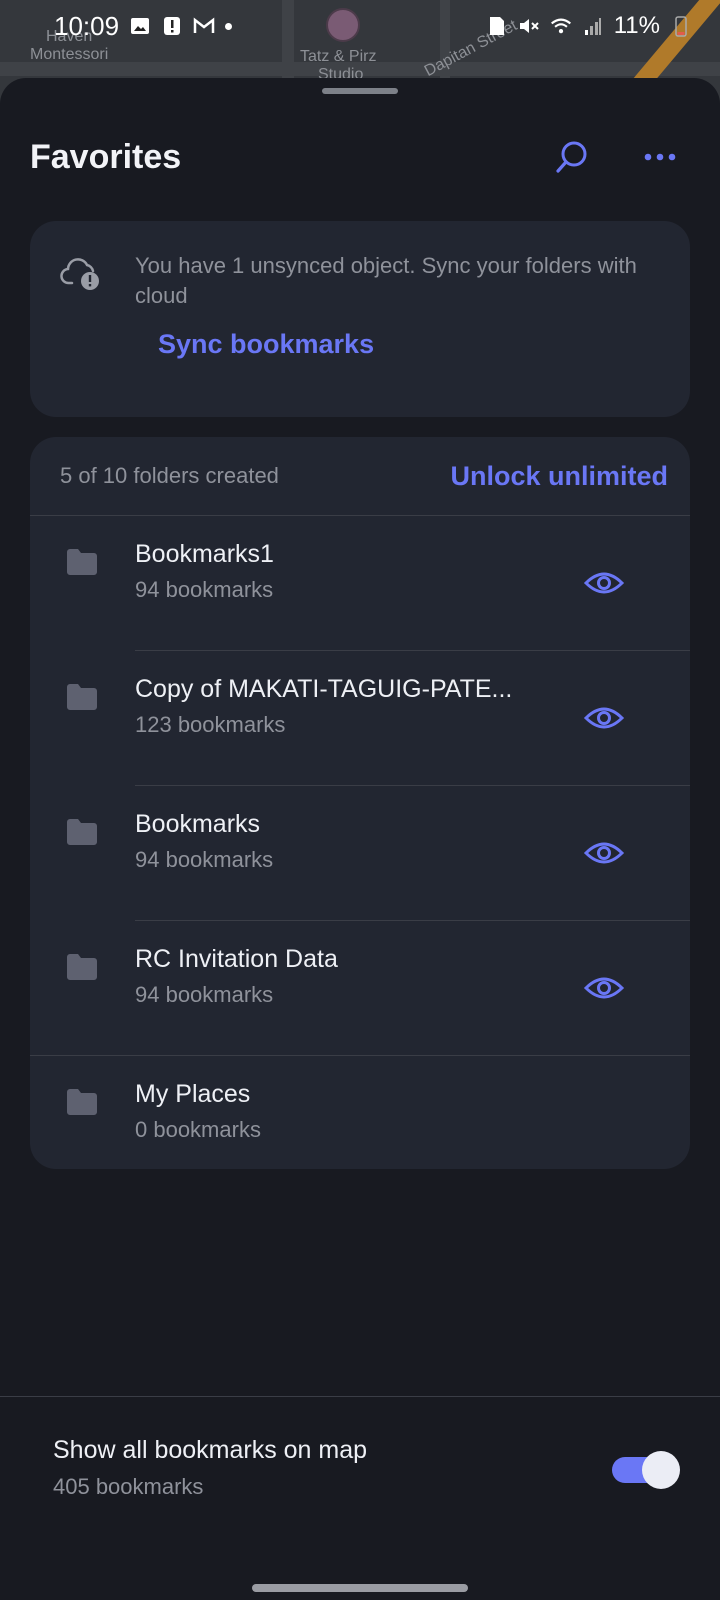 The image size is (720, 1600). I want to click on folder-name: RC Invitation Data, so click(236, 959).